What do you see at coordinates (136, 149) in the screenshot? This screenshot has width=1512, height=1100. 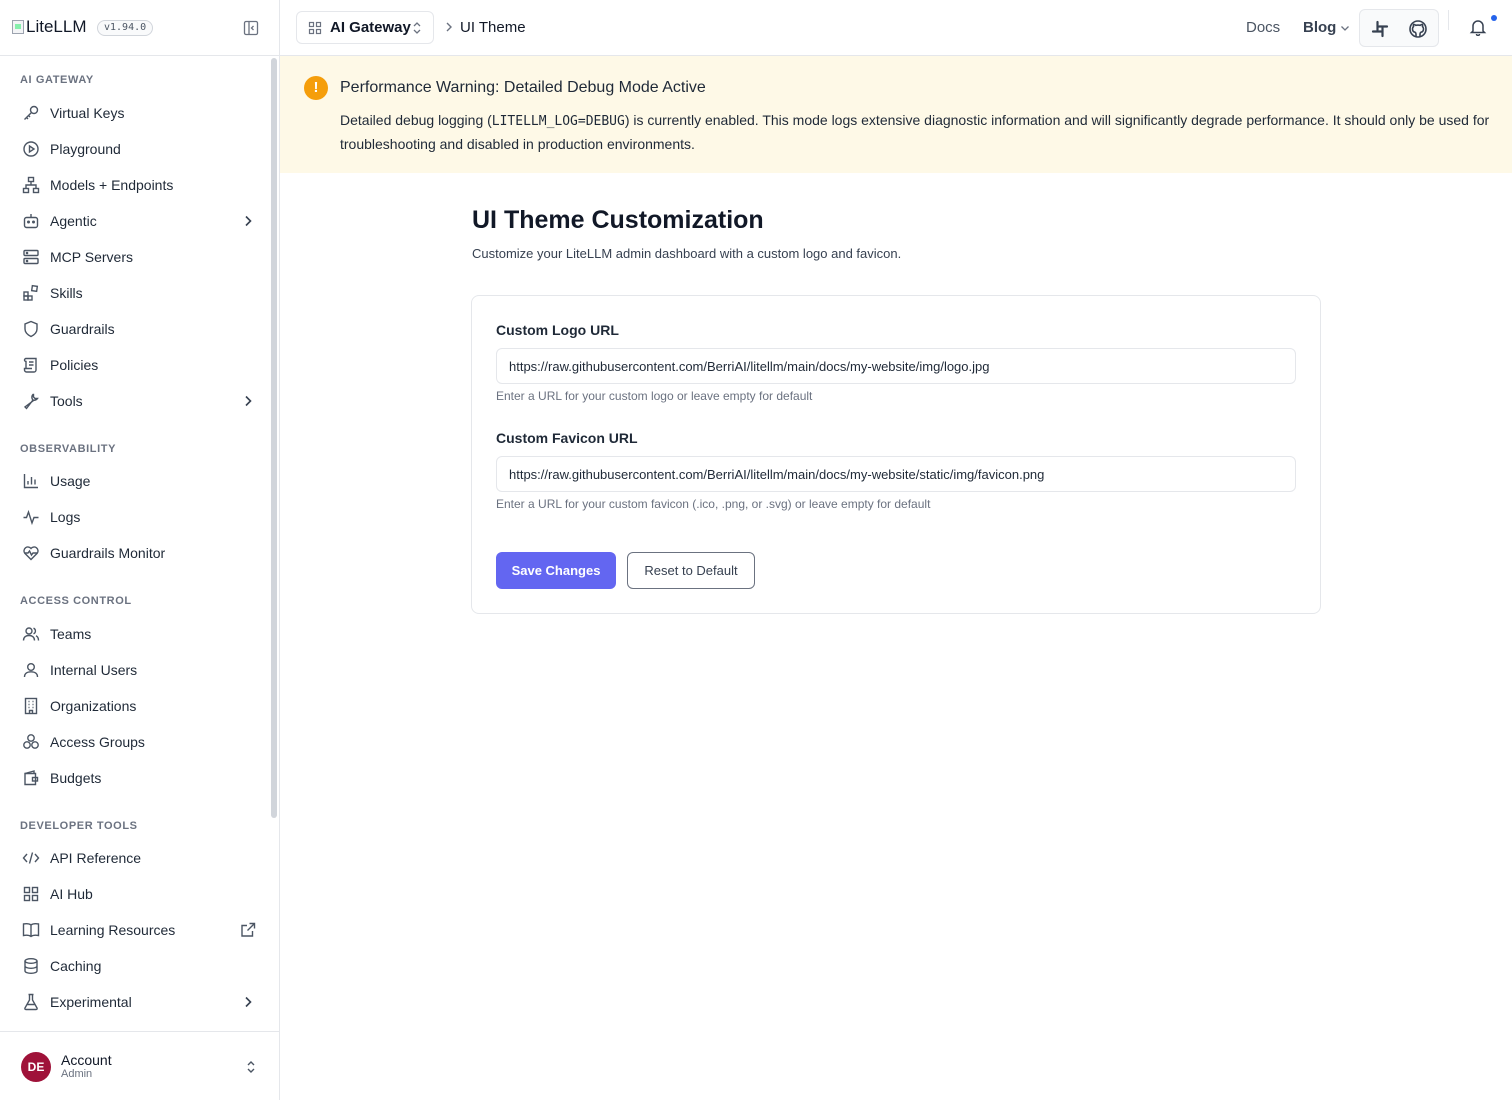 I see `sidebar-item-playground: Playground` at bounding box center [136, 149].